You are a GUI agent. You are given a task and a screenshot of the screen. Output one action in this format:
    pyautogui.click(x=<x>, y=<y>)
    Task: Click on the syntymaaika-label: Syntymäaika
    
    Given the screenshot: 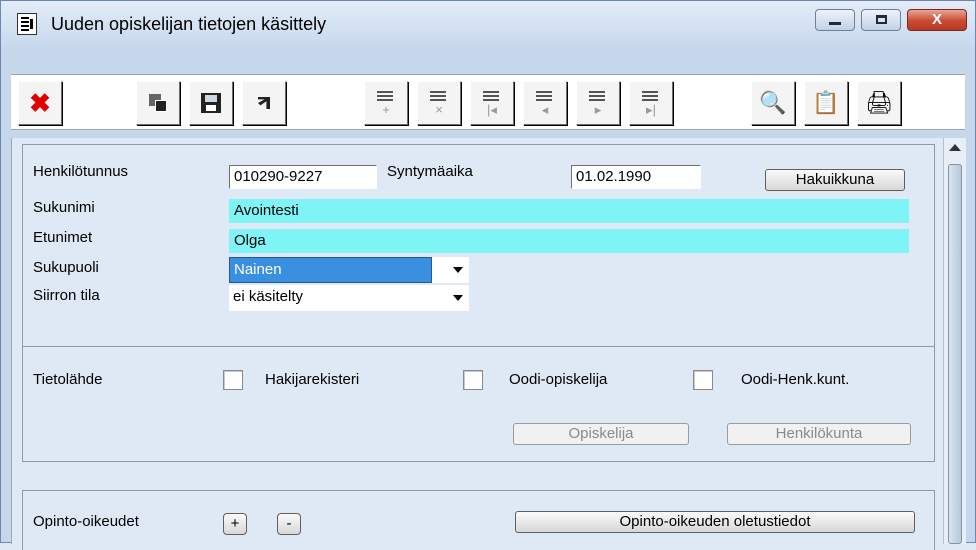 What is the action you would take?
    pyautogui.click(x=430, y=171)
    